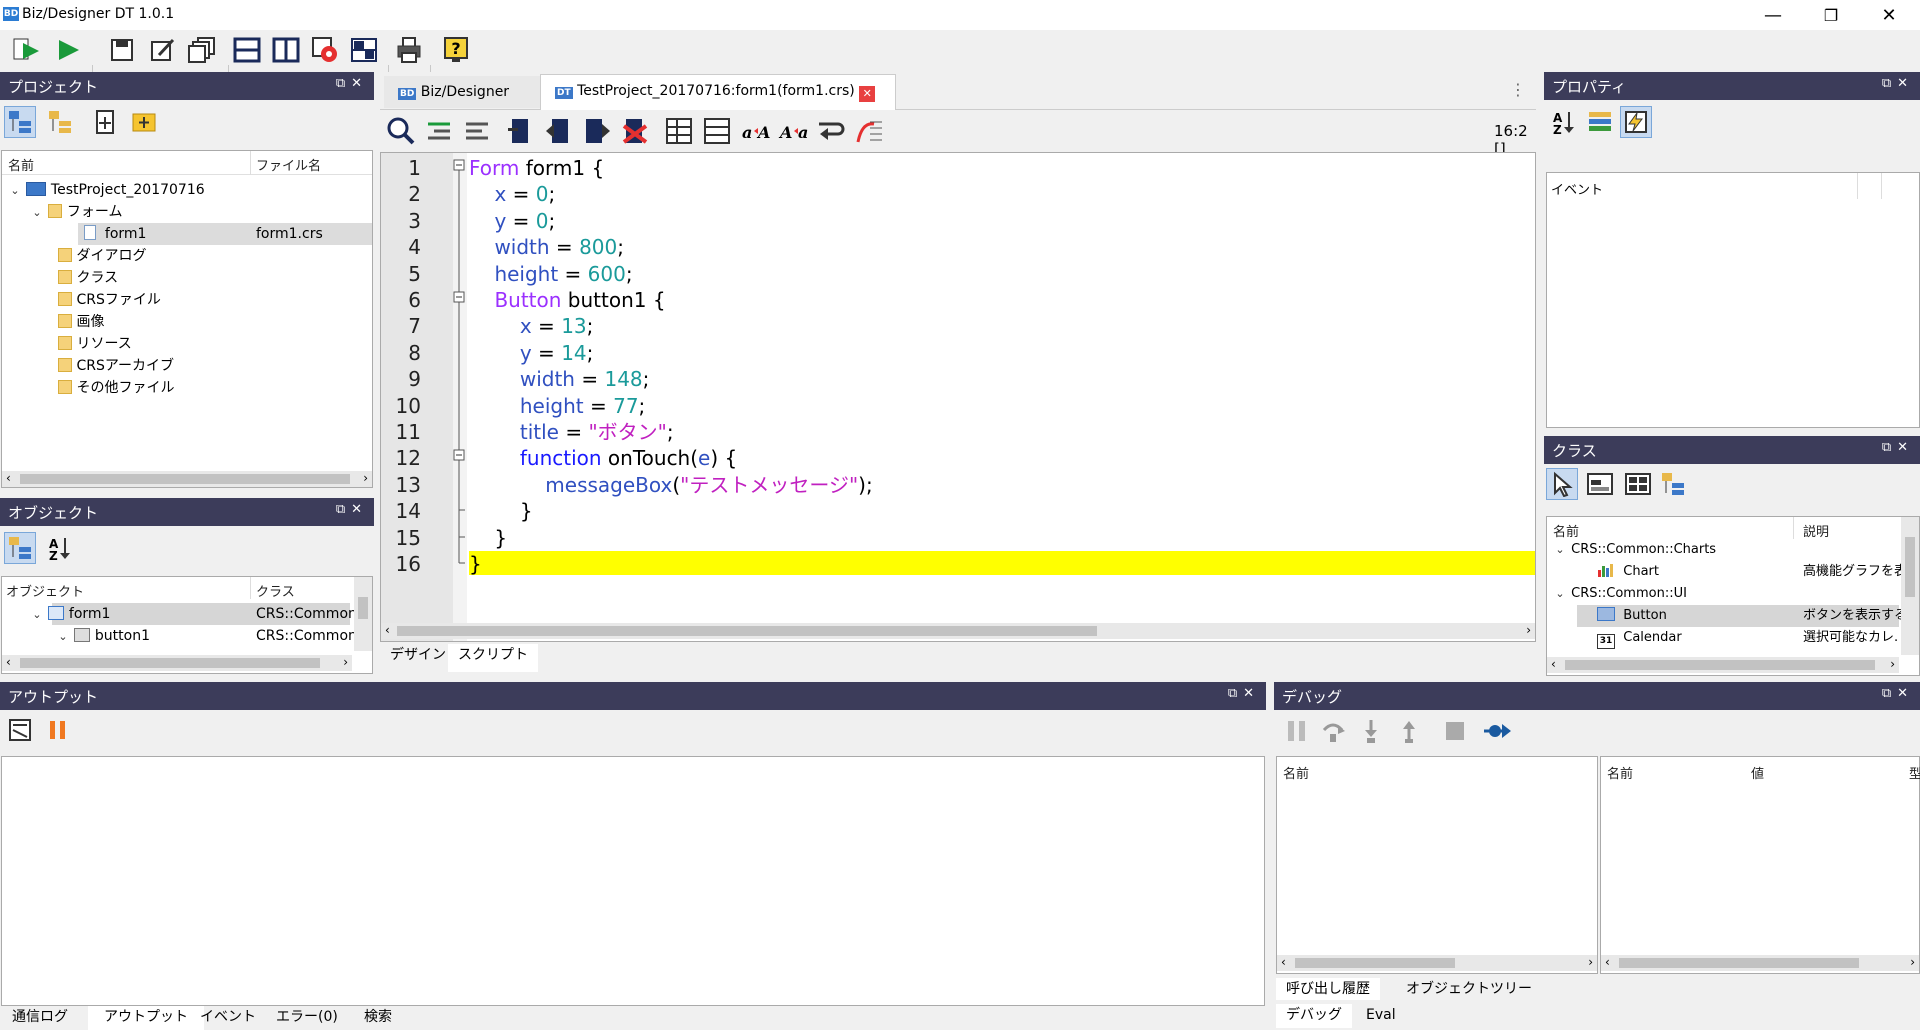 The width and height of the screenshot is (1920, 1030). Describe the element at coordinates (1674, 484) in the screenshot. I see `class-tree-button` at that location.